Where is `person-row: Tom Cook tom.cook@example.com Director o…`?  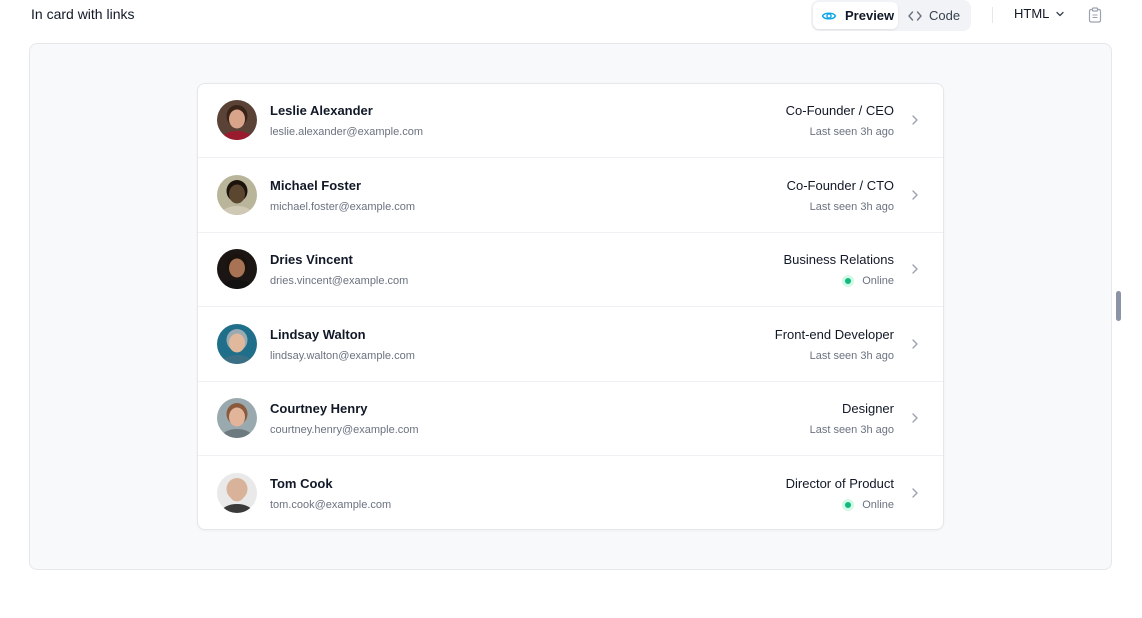 person-row: Tom Cook tom.cook@example.com Director o… is located at coordinates (570, 493).